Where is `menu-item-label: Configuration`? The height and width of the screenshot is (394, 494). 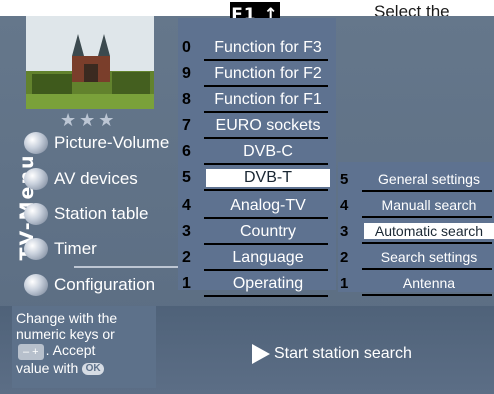 menu-item-label: Configuration is located at coordinates (105, 284).